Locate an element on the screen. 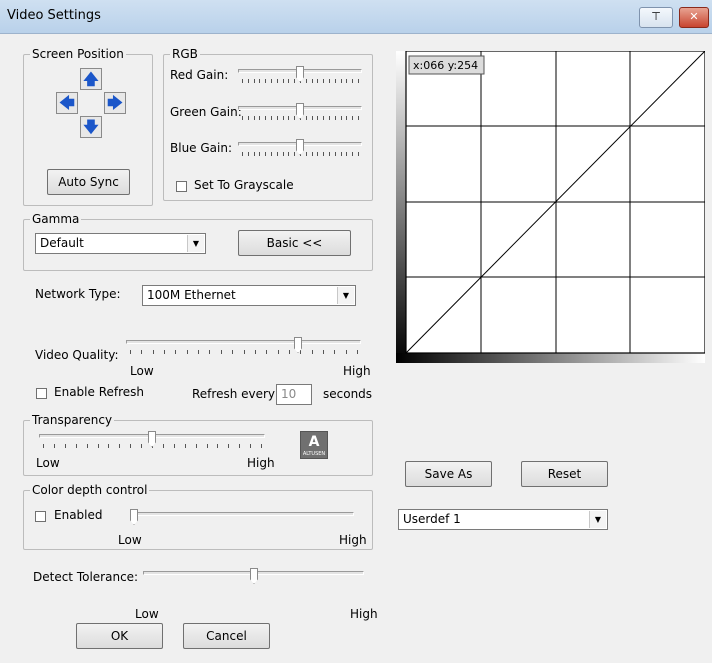 This screenshot has height=663, width=712. preset-select: Userdef 1 ▼ is located at coordinates (503, 519).